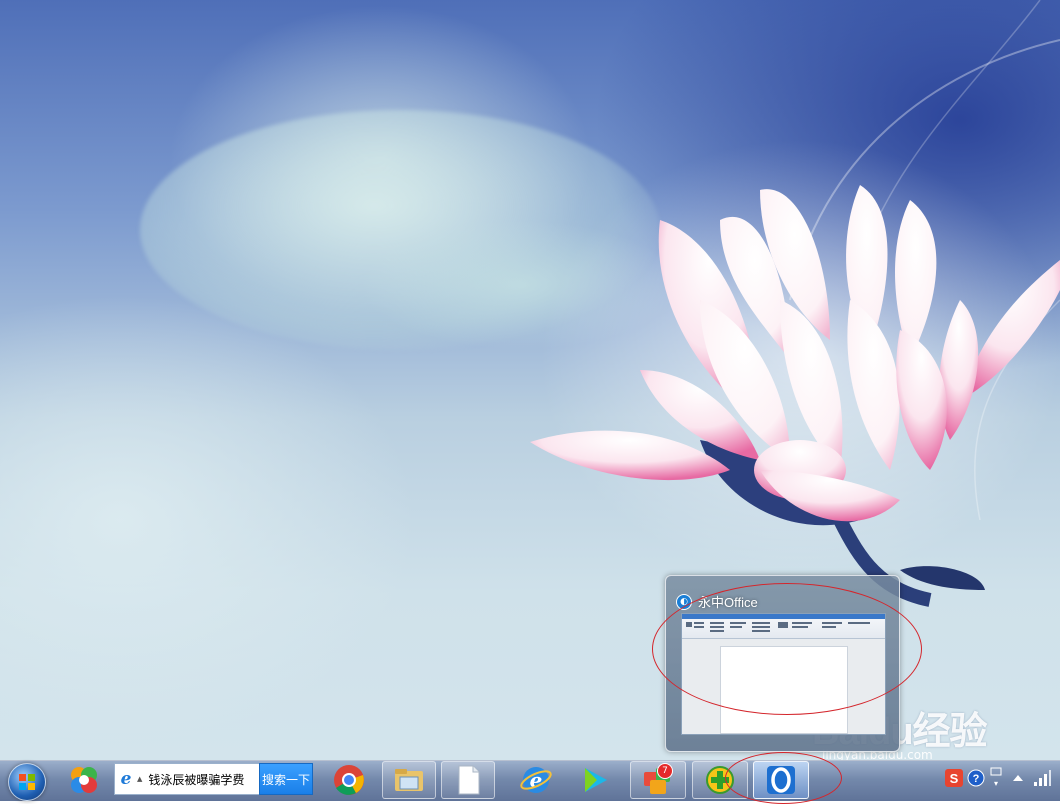 This screenshot has width=1060, height=804. I want to click on document-page, so click(784, 690).